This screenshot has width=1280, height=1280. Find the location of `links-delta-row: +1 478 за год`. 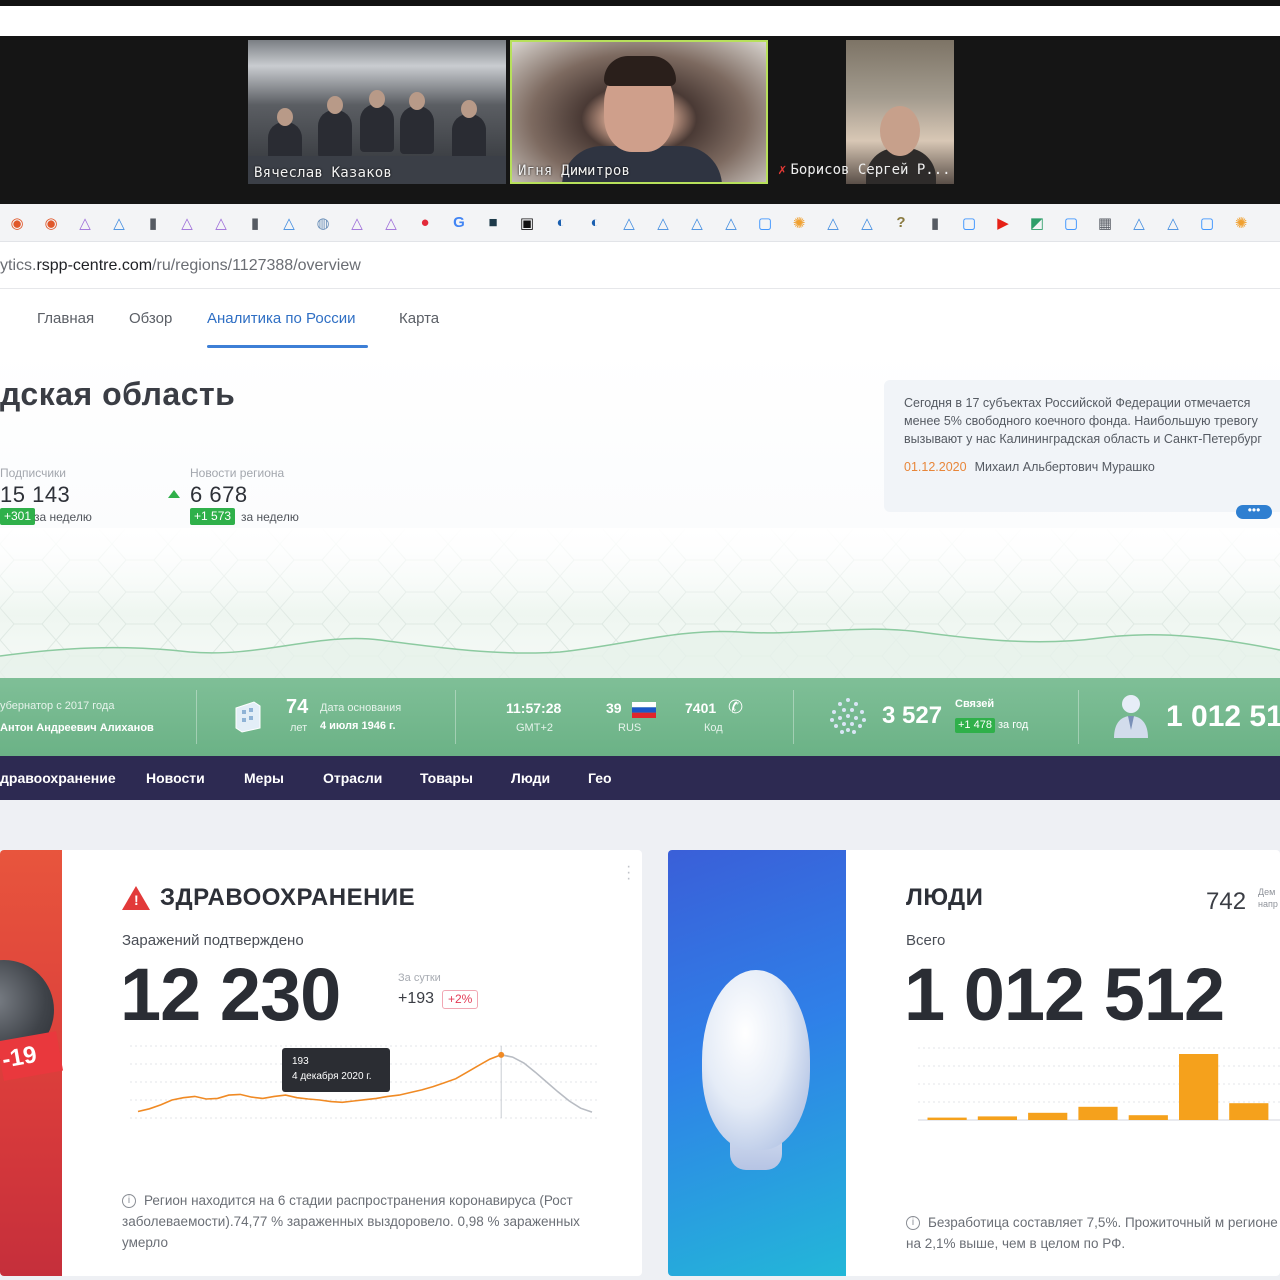

links-delta-row: +1 478 за год is located at coordinates (991, 725).